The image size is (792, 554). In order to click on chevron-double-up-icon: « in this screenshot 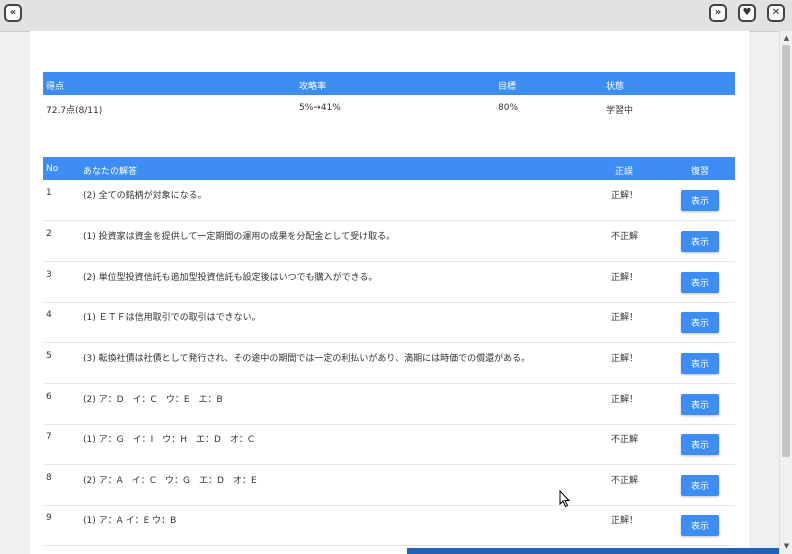, I will do `click(13, 13)`.